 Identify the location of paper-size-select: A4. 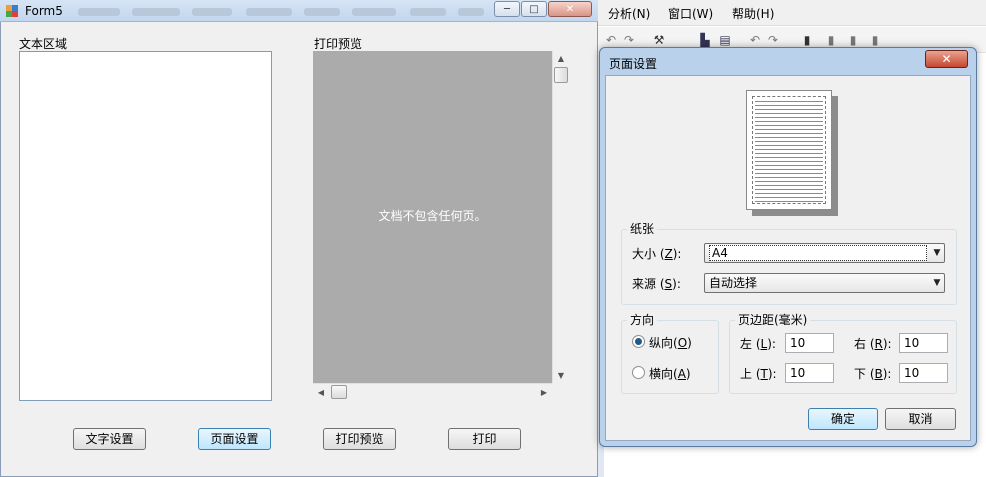
(824, 253).